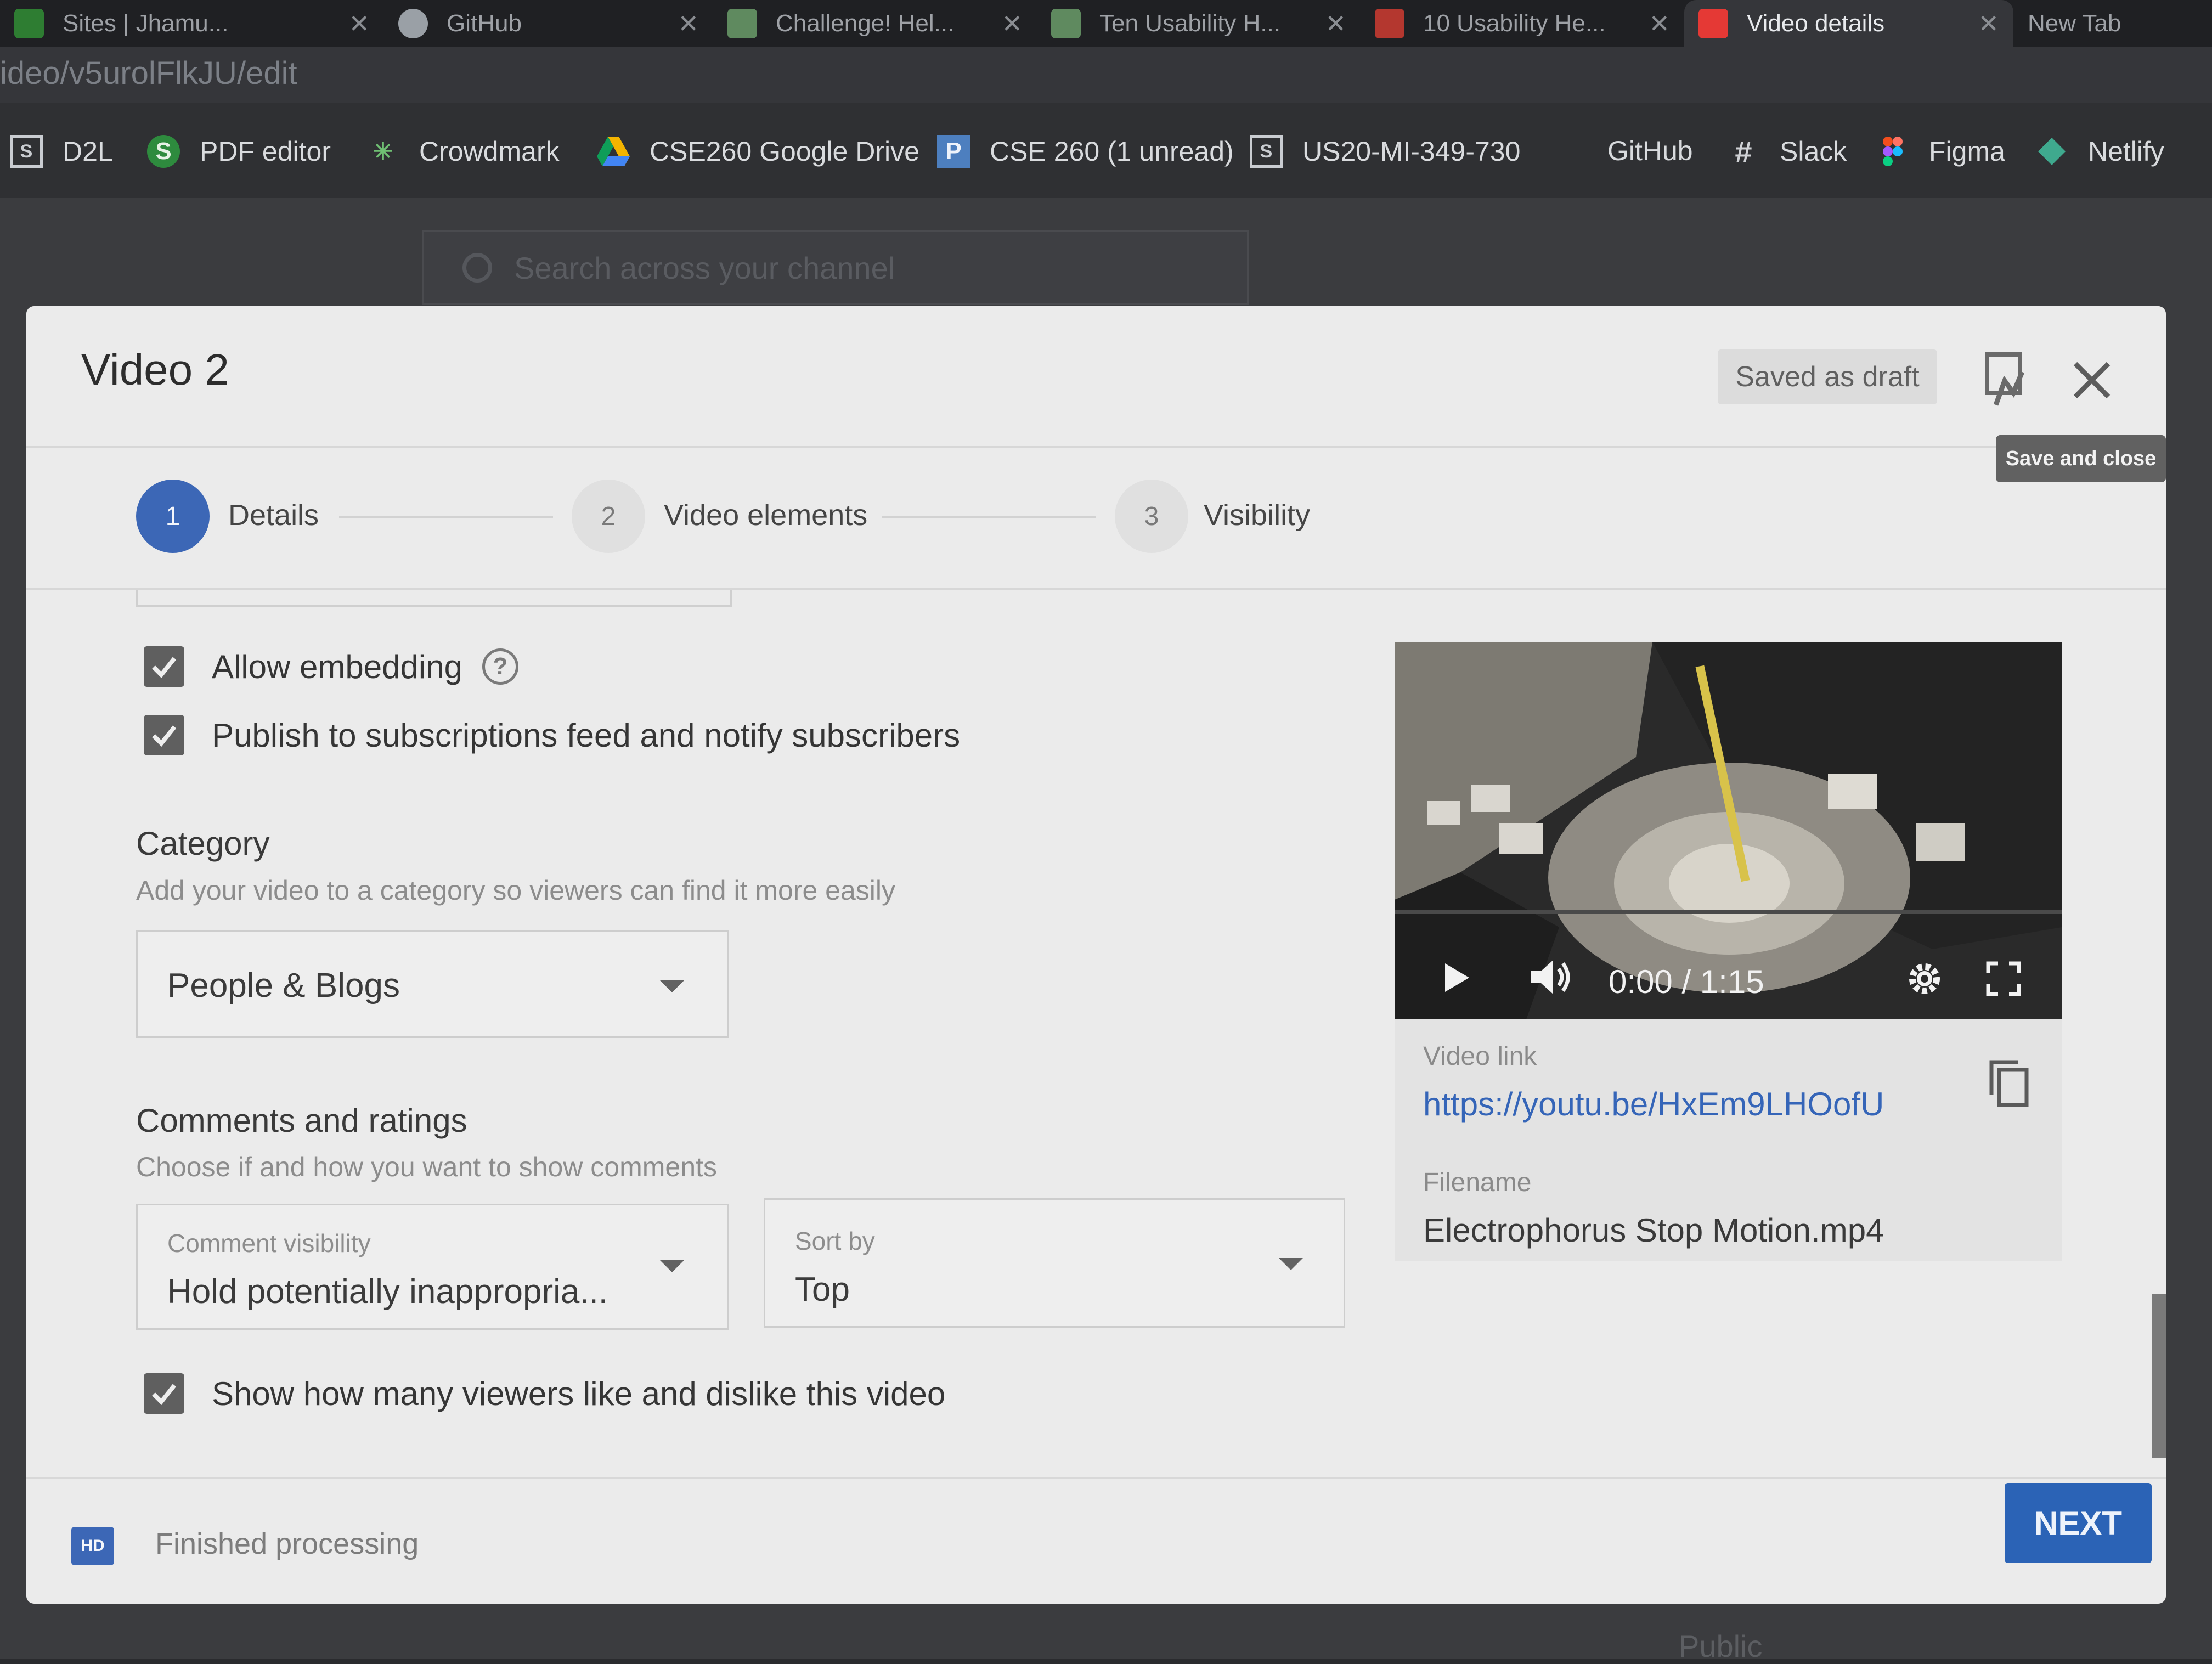 The height and width of the screenshot is (1664, 2212). Describe the element at coordinates (485, 24) in the screenshot. I see `tab-title: GitHub` at that location.